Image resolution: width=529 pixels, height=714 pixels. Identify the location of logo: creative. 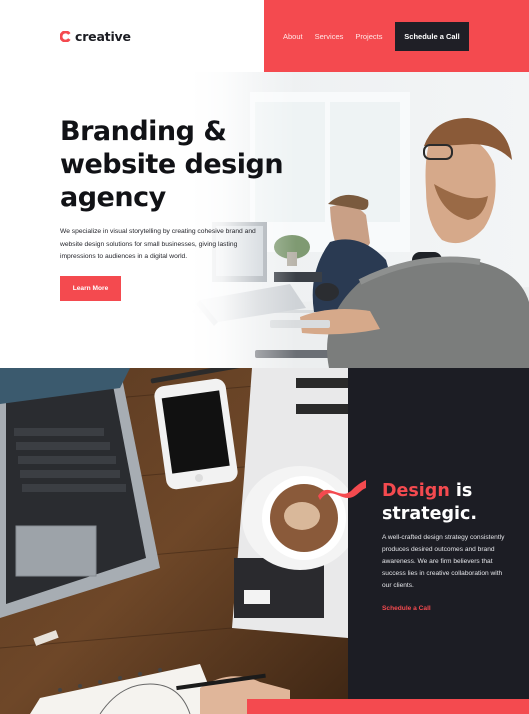
(95, 36).